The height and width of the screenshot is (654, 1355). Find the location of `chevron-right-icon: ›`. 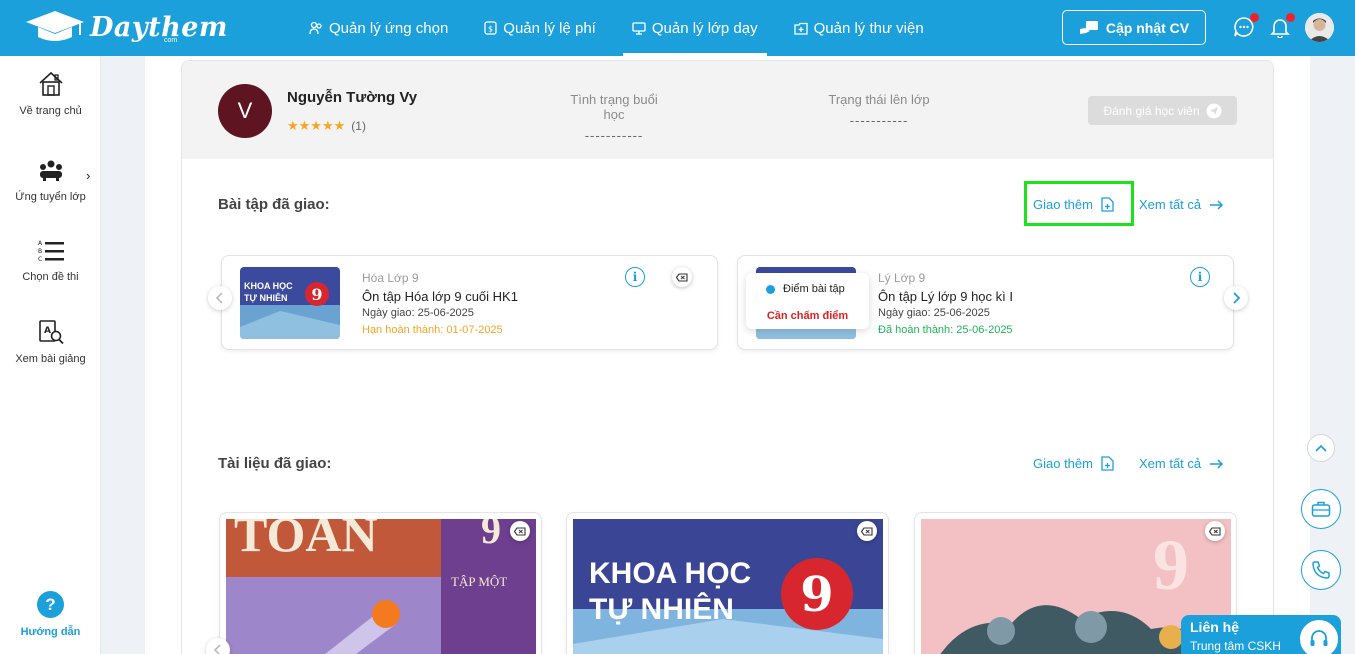

chevron-right-icon: › is located at coordinates (88, 175).